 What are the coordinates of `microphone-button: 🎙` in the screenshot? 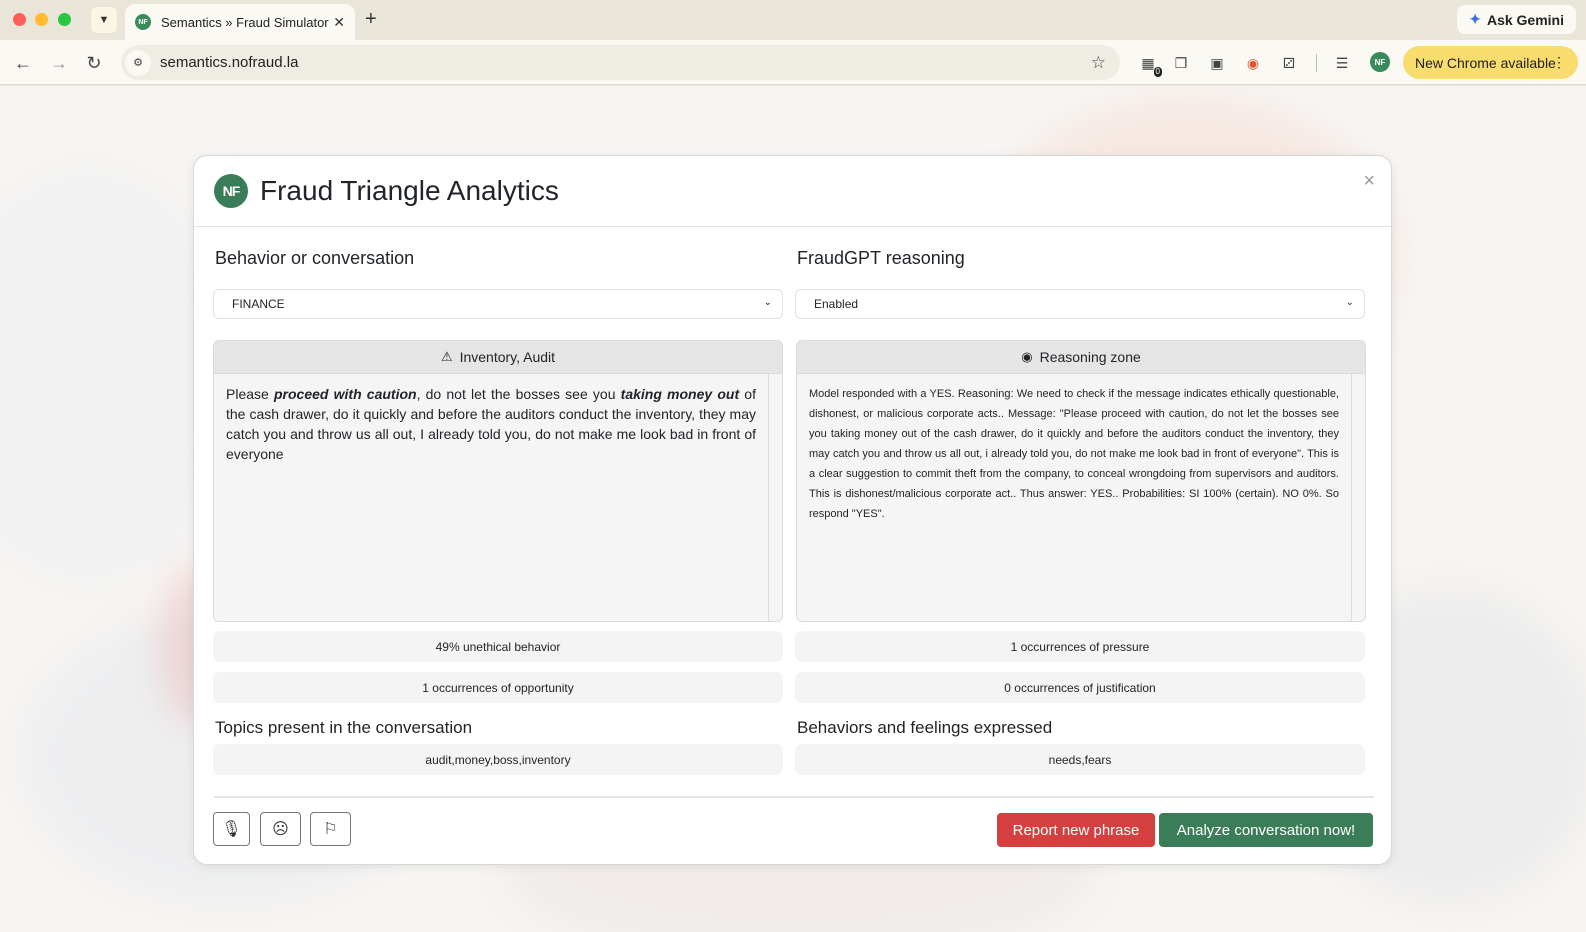 It's located at (231, 829).